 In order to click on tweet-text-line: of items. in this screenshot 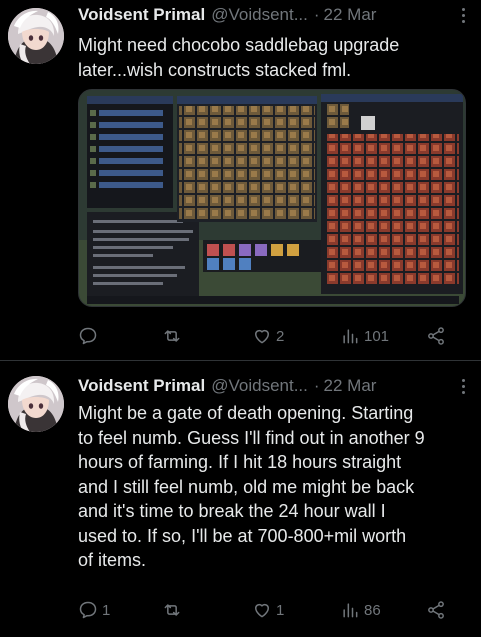, I will do `click(112, 560)`.